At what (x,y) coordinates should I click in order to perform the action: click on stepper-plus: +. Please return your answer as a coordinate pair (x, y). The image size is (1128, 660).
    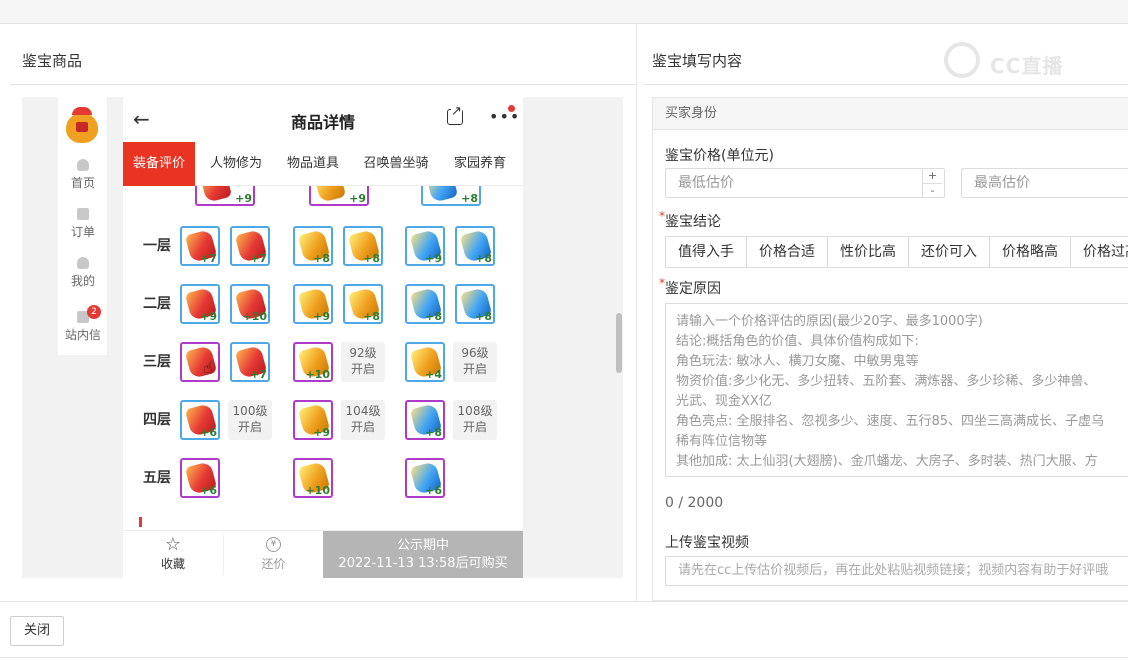
    Looking at the image, I should click on (932, 176).